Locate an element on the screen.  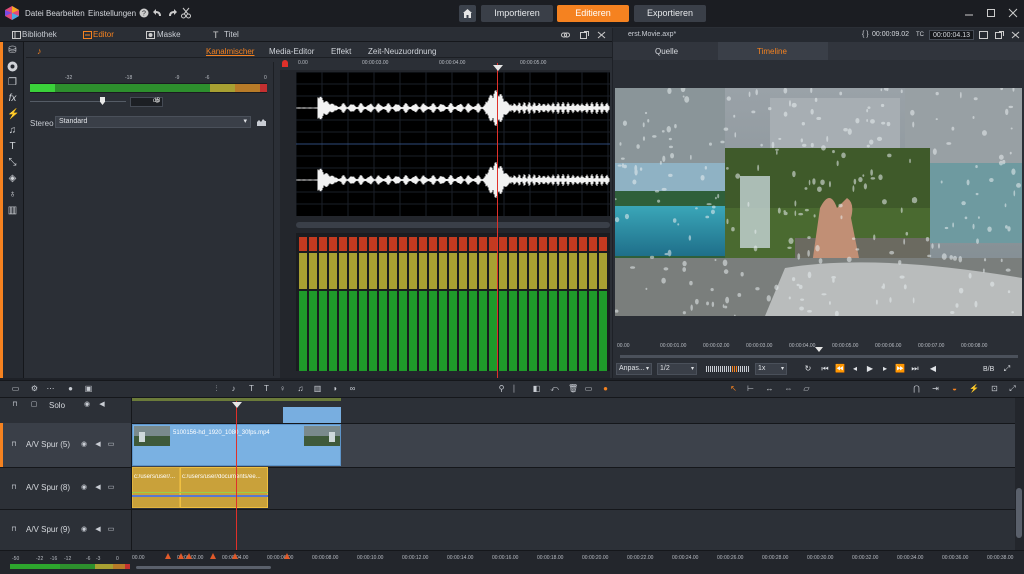
preview-scrubber is located at coordinates (819, 356).